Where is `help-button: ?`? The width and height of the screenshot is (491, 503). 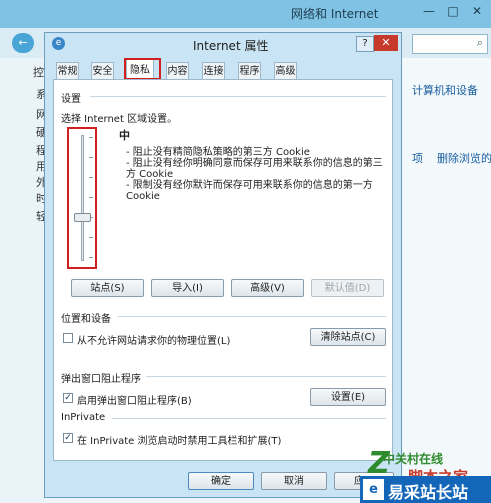 help-button: ? is located at coordinates (365, 44).